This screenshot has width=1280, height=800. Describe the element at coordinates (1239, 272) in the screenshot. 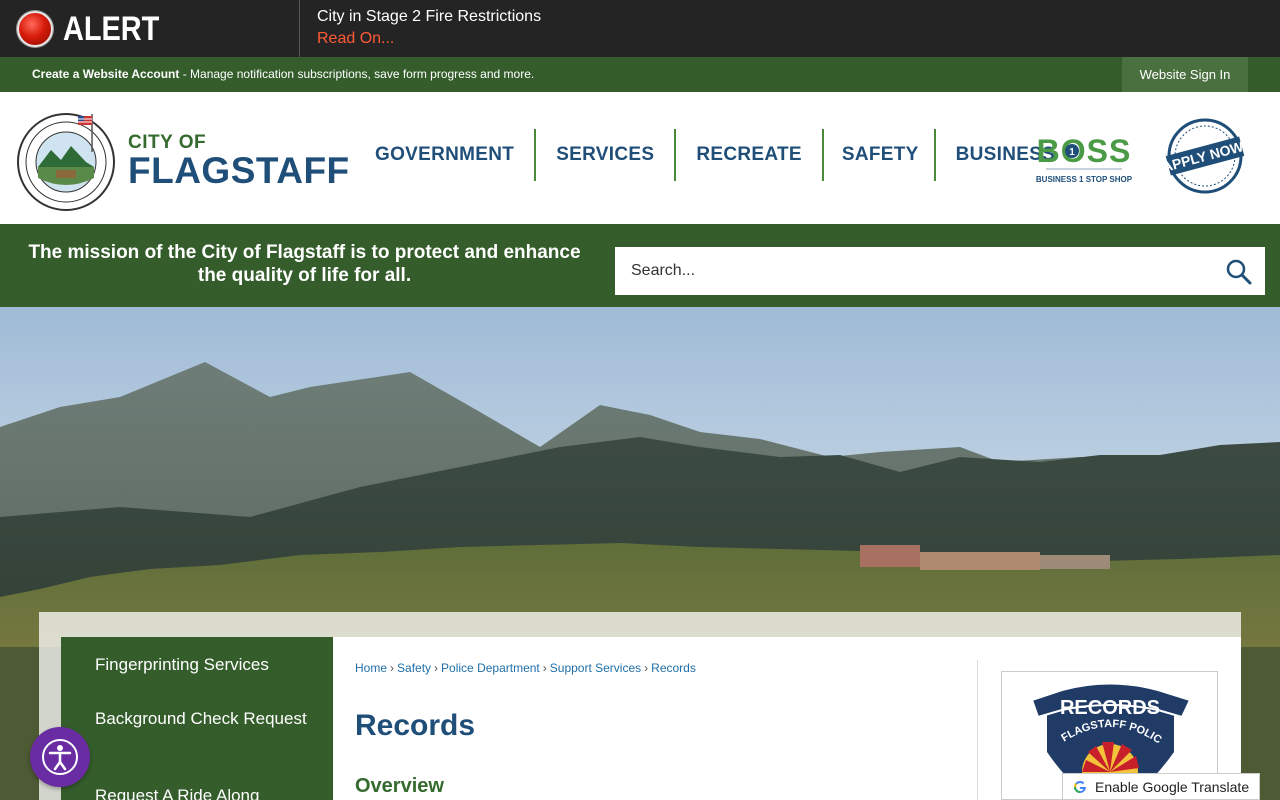

I see `search-icon` at that location.